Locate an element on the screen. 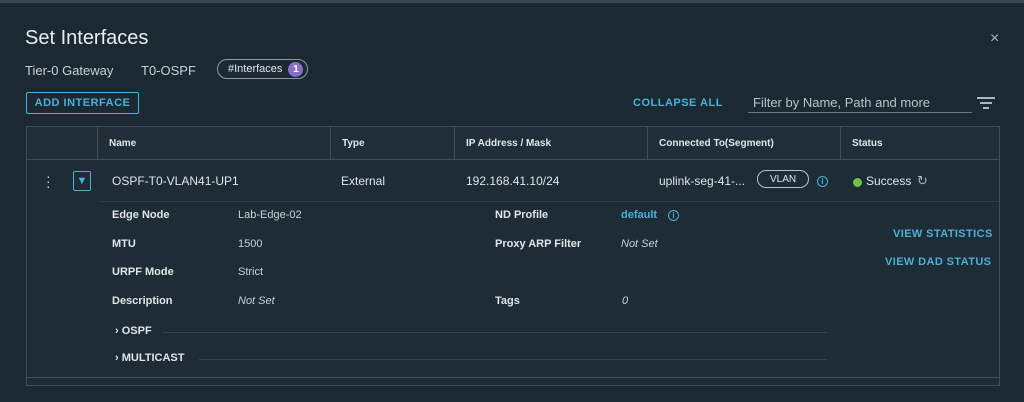 Image resolution: width=1024 pixels, height=402 pixels. urpf-value: Strict is located at coordinates (251, 272).